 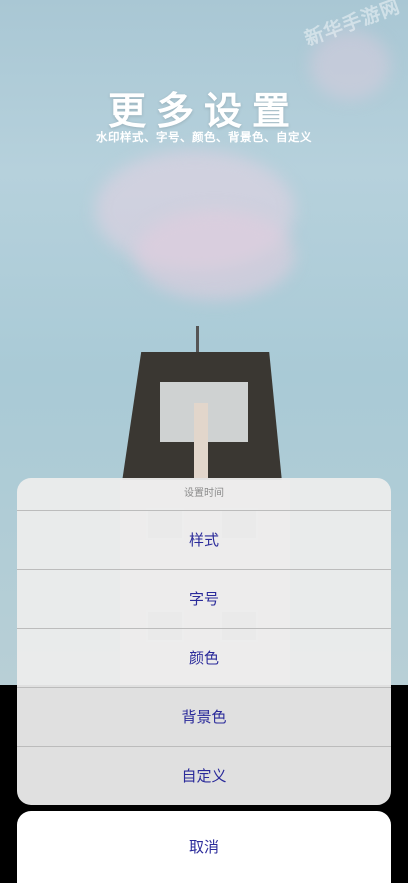 What do you see at coordinates (204, 847) in the screenshot?
I see `cancel-button: 取消` at bounding box center [204, 847].